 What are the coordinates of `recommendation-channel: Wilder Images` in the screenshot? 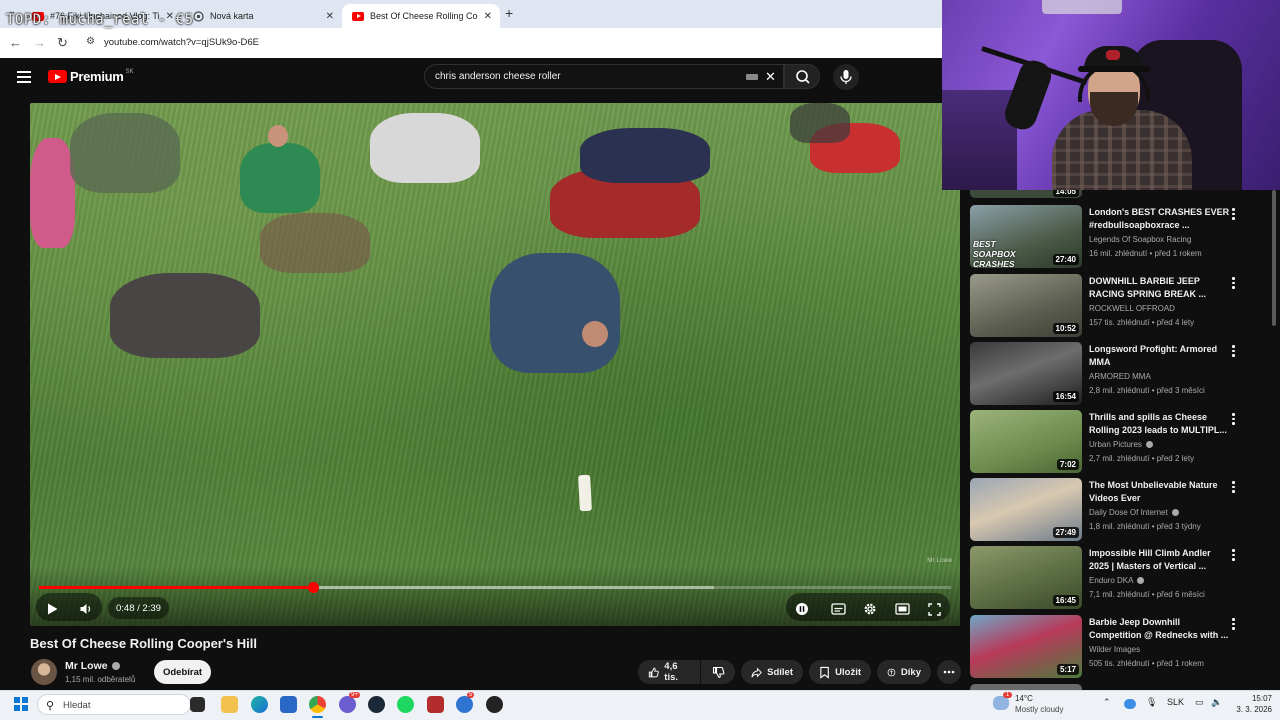 It's located at (1114, 649).